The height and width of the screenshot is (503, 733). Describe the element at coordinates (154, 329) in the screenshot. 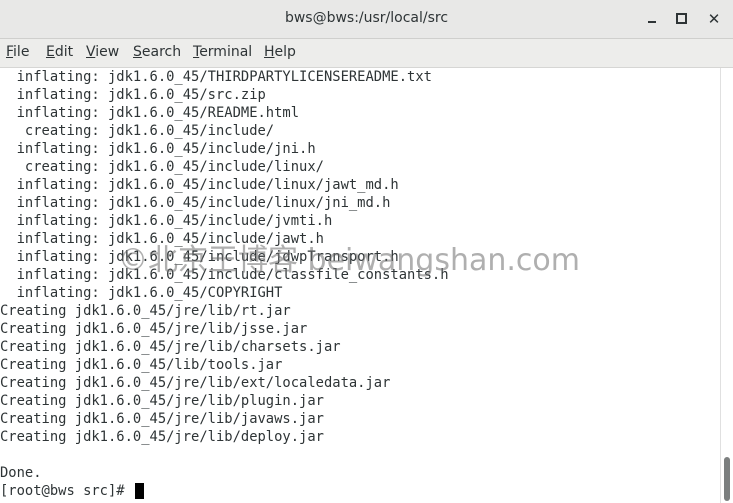

I see `terminal-line: Creating jdk1.6.0_45/jre/lib/jsse.jar` at that location.